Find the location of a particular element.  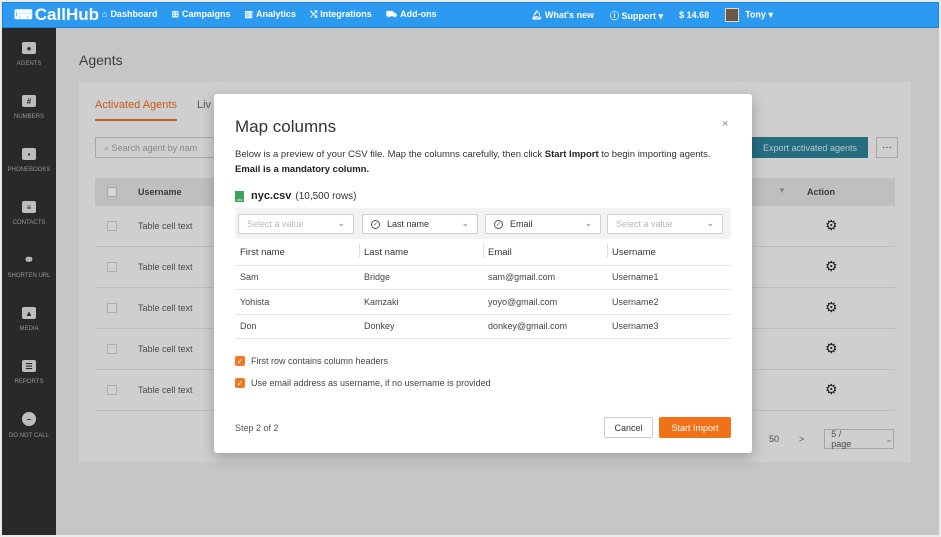

preview-header-cell: Username is located at coordinates (669, 251).